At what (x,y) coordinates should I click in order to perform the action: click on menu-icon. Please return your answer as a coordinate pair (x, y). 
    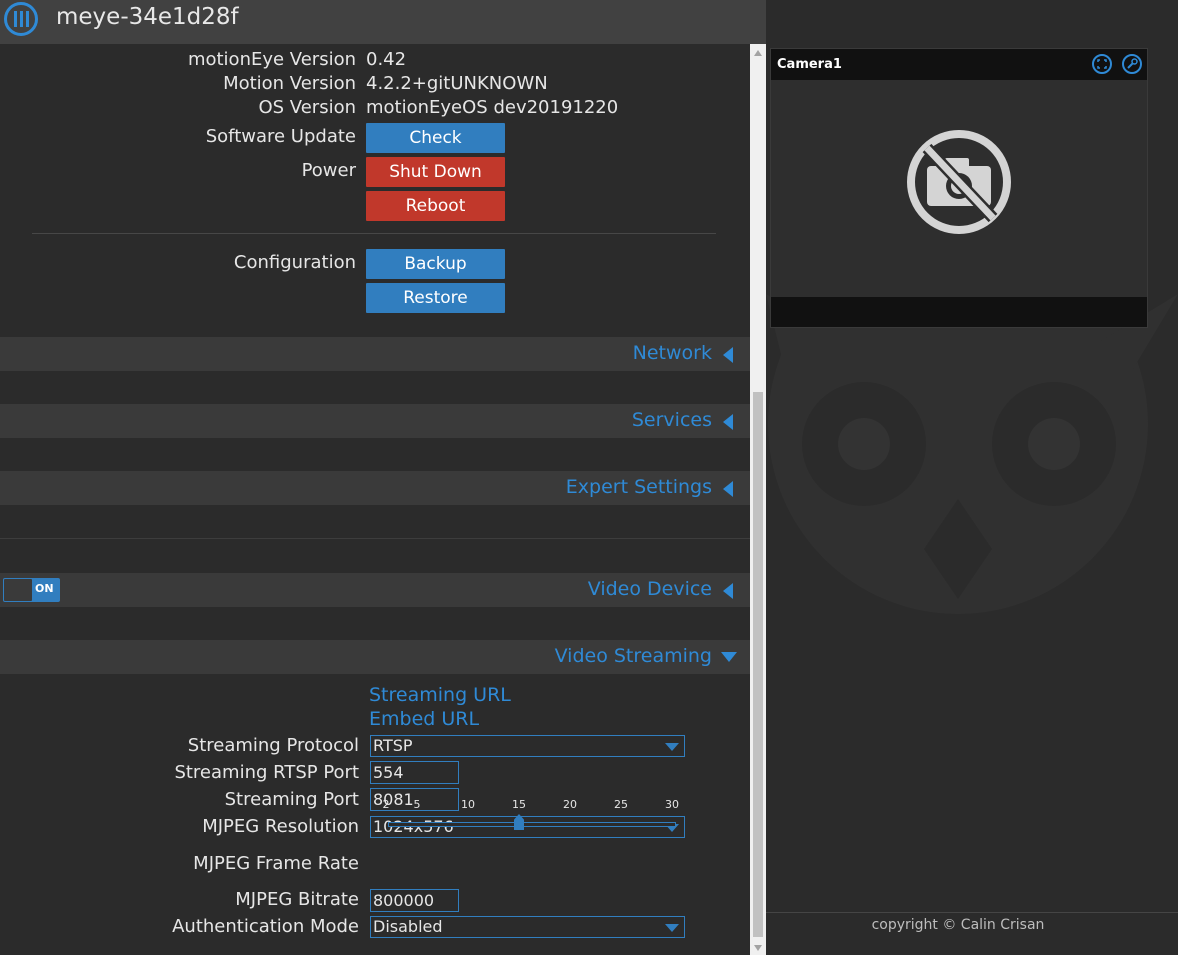
    Looking at the image, I should click on (21, 19).